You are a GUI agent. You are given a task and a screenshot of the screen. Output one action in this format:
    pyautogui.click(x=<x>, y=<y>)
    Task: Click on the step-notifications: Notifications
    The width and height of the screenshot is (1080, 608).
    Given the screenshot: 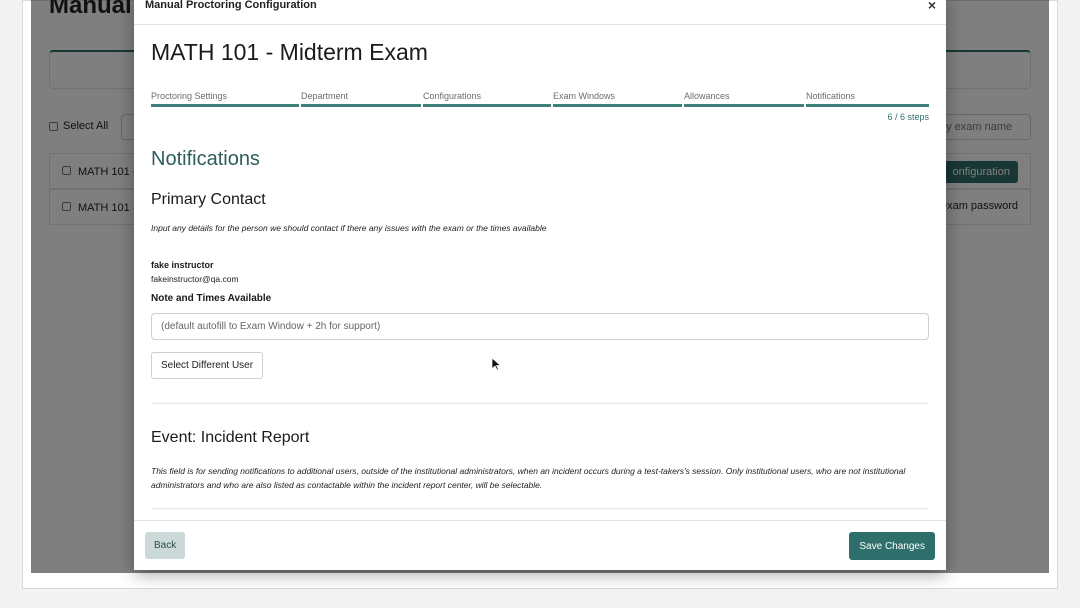 What is the action you would take?
    pyautogui.click(x=867, y=101)
    